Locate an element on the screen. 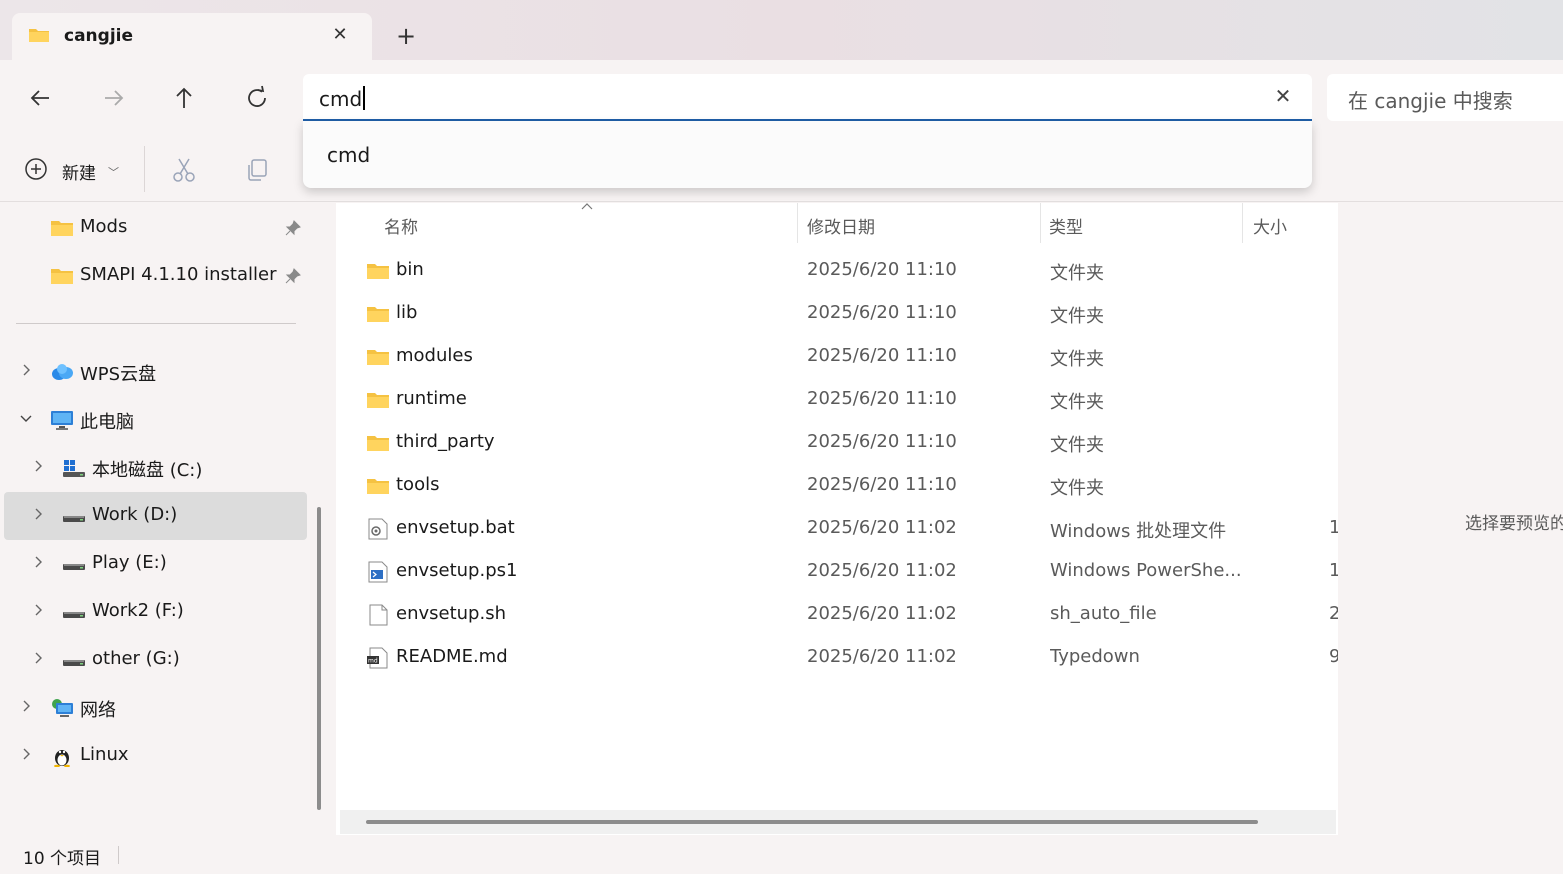 This screenshot has height=874, width=1563. toolbar-divider is located at coordinates (144, 169).